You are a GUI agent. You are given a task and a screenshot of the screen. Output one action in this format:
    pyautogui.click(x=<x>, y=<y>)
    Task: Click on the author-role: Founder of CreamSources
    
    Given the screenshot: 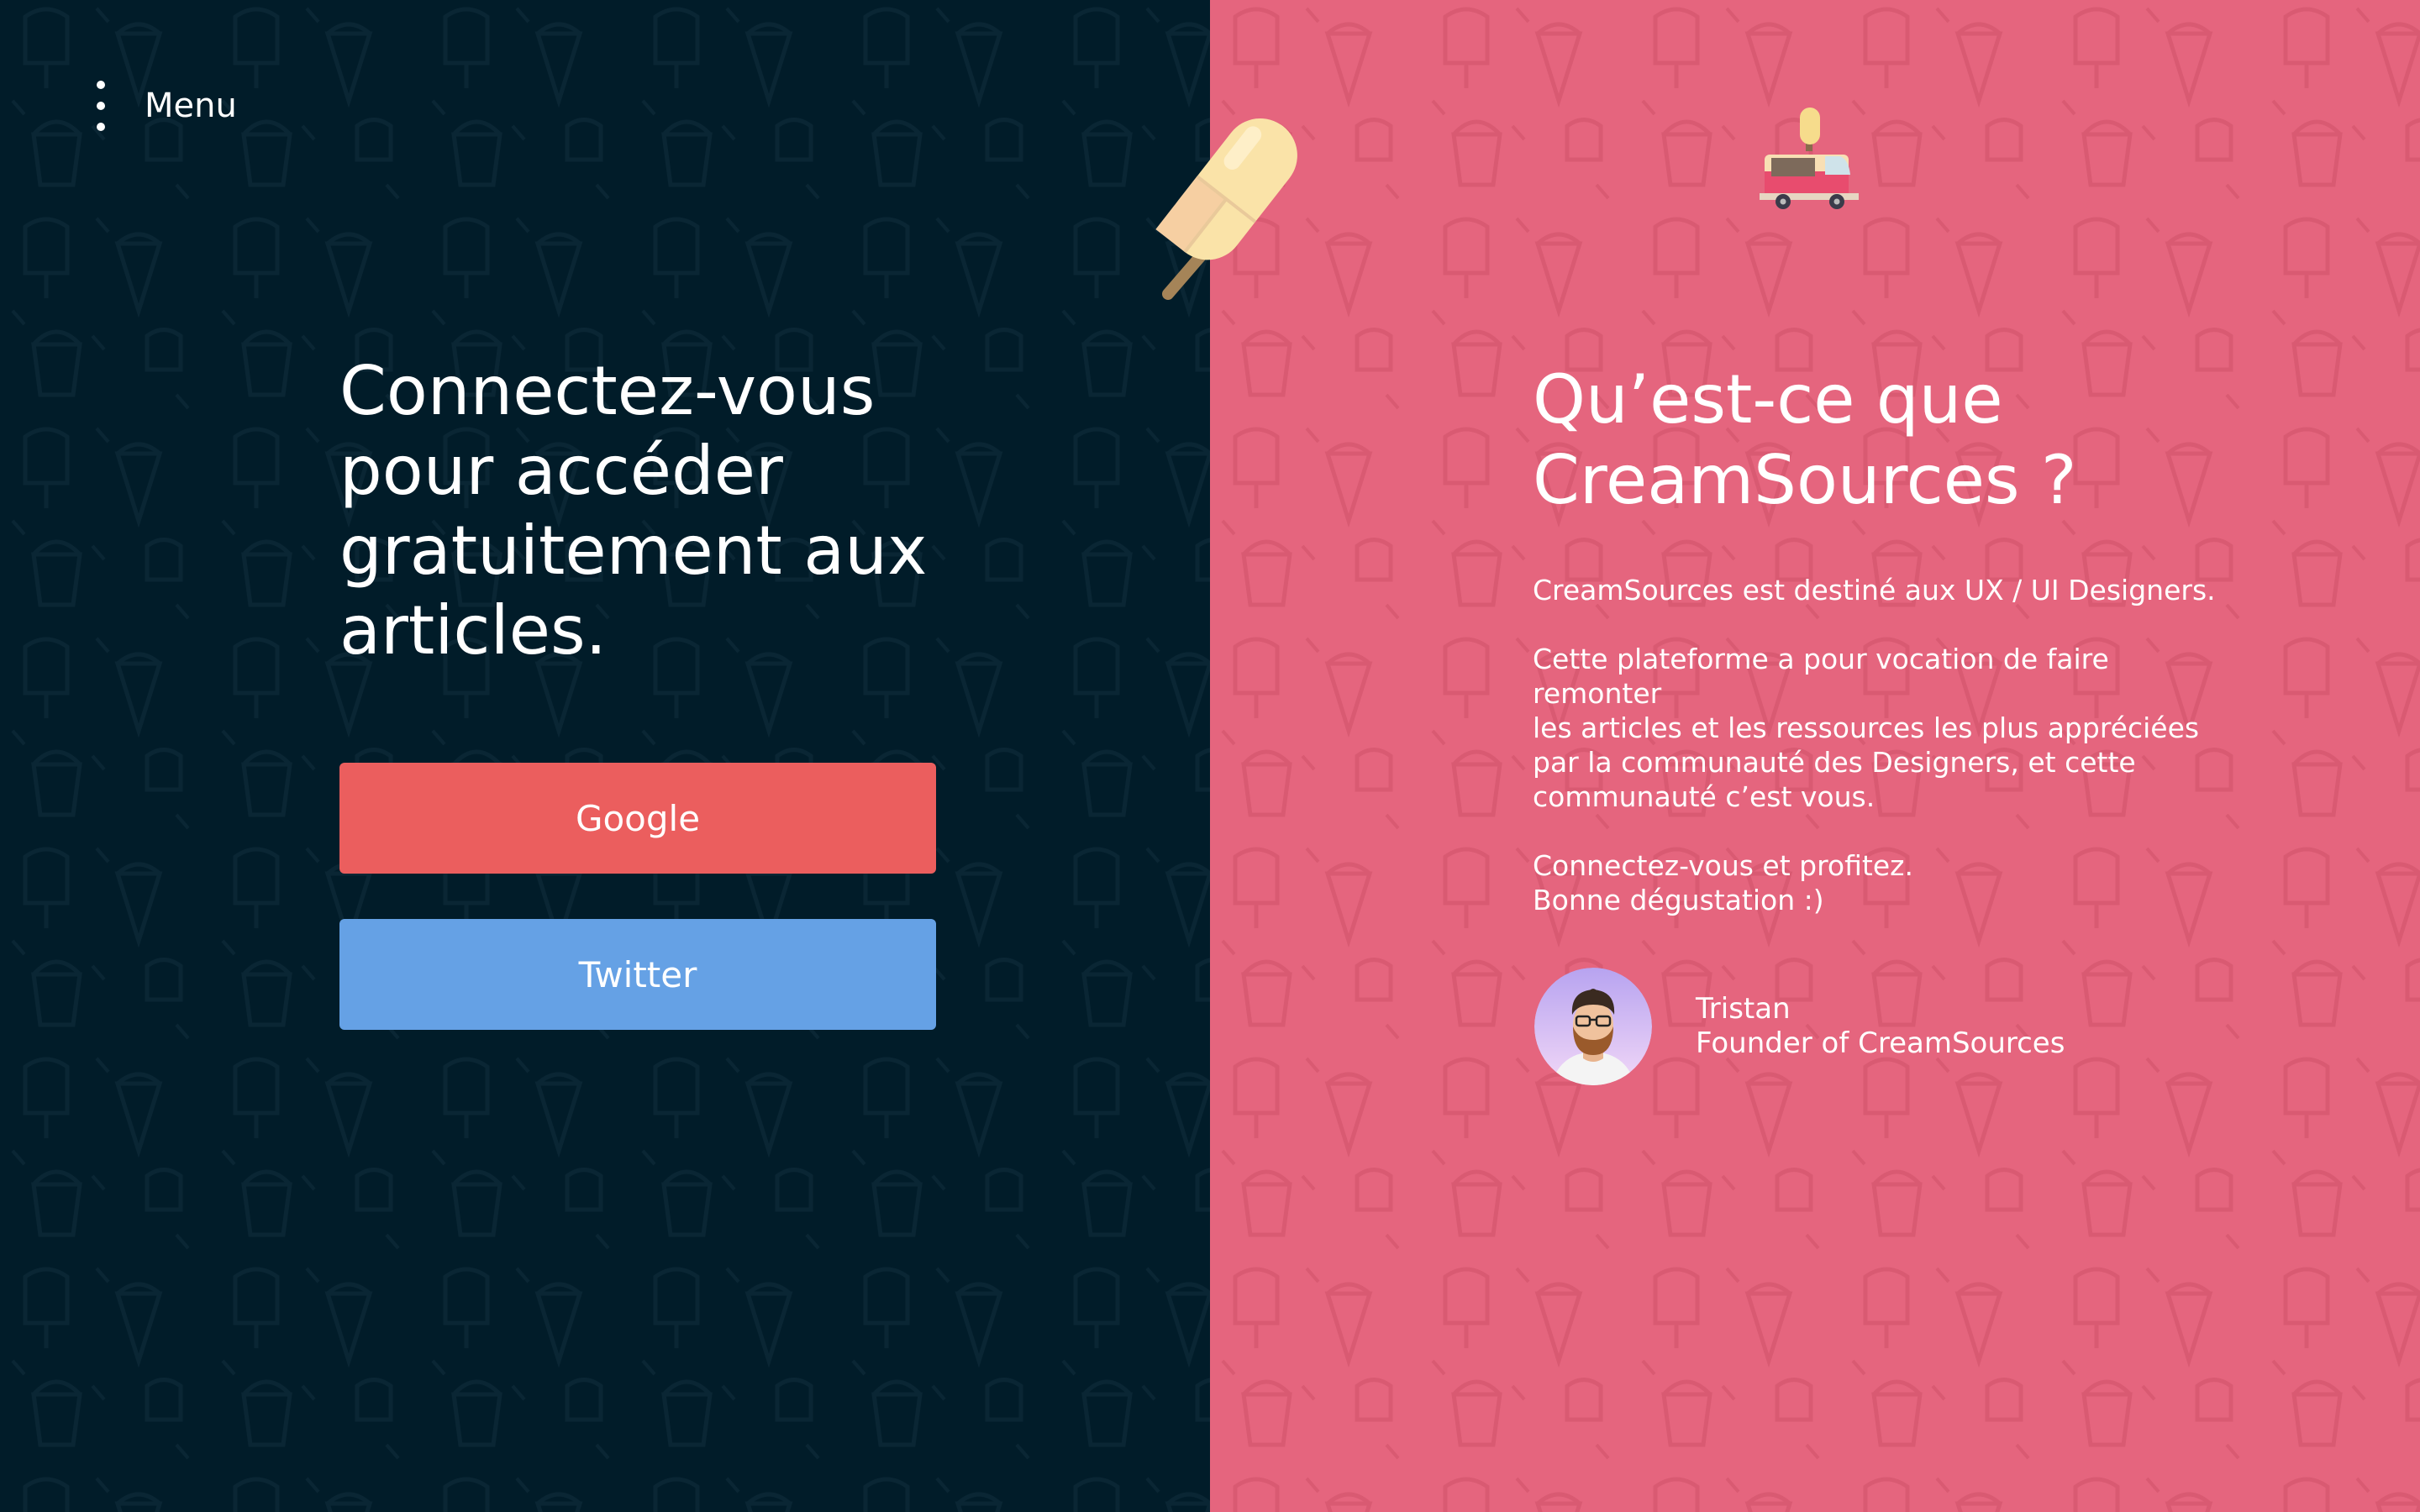 What is the action you would take?
    pyautogui.click(x=1880, y=1043)
    